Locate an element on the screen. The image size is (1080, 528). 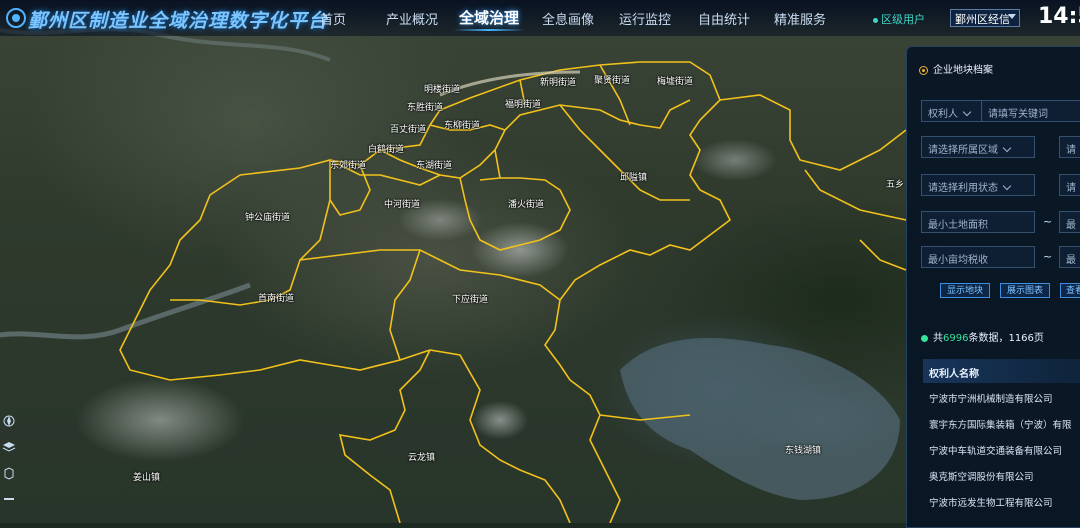
map-label: 首南街道 is located at coordinates (276, 299).